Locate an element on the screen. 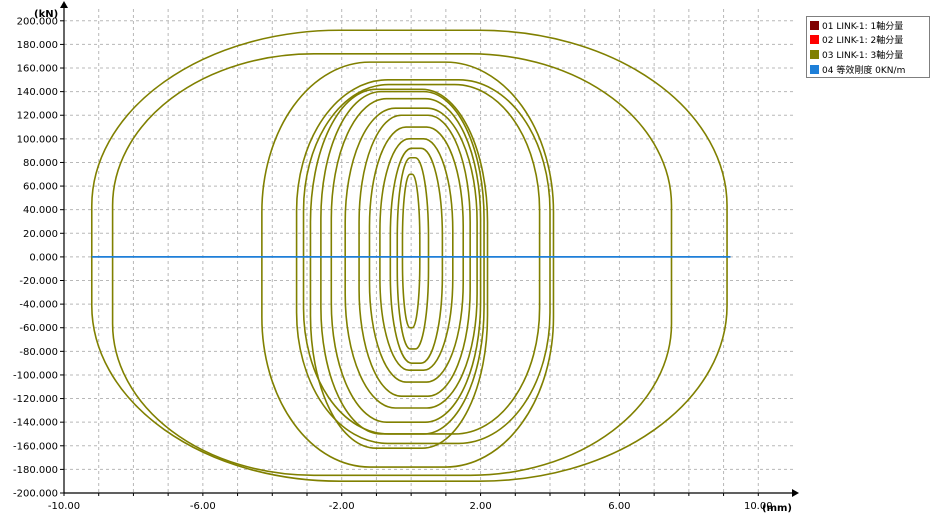  y-tick-label: -180.000 is located at coordinates (35, 470).